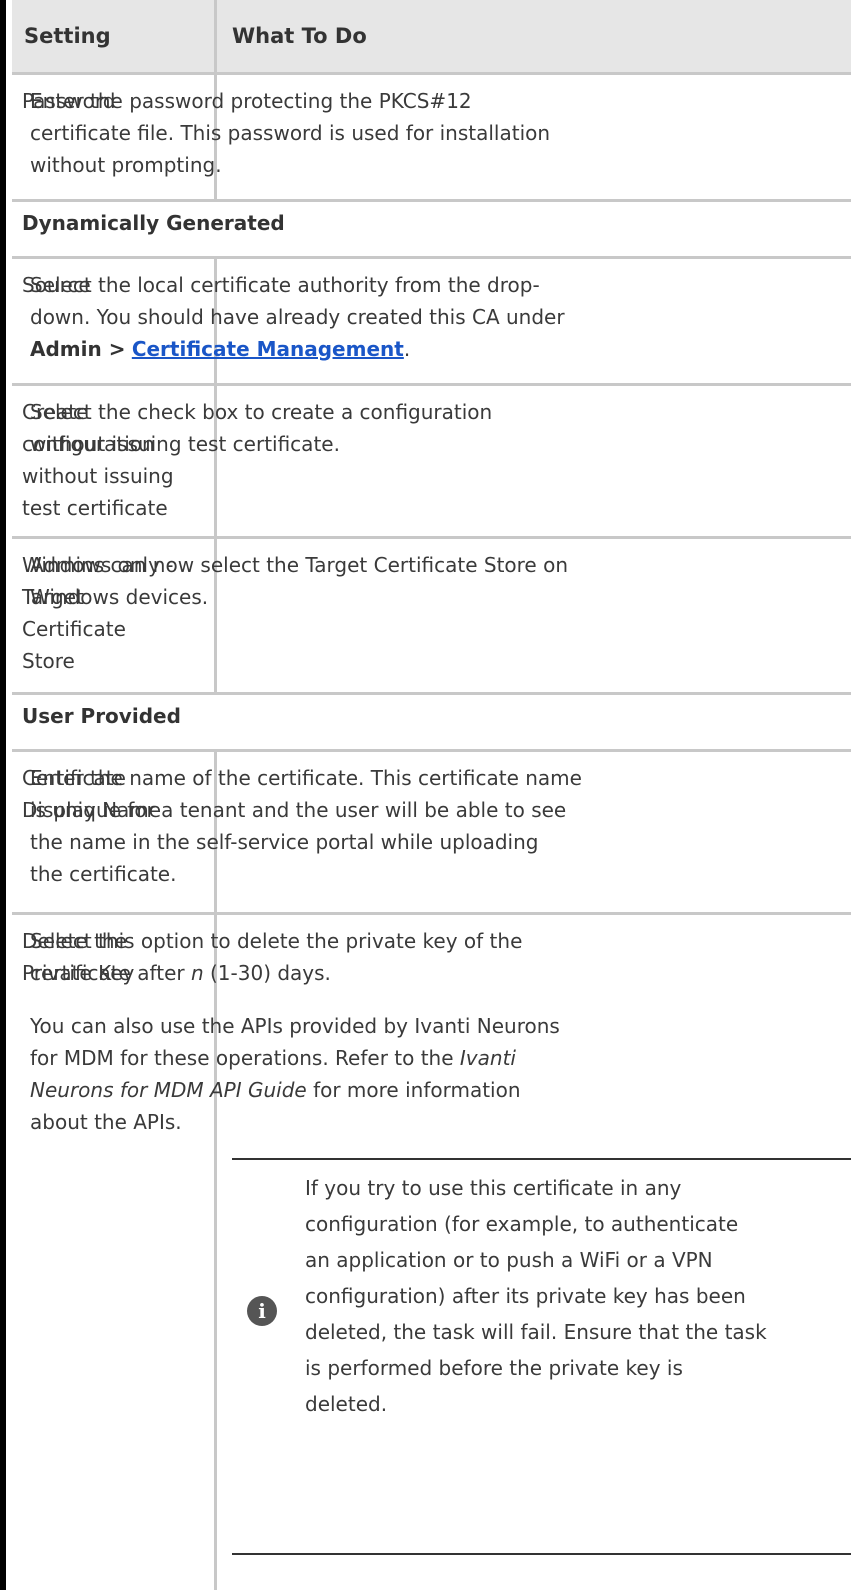 Image resolution: width=851 pixels, height=1590 pixels. I want to click on guide-title-italic: Neurons for MDM API Guide, so click(168, 1090).